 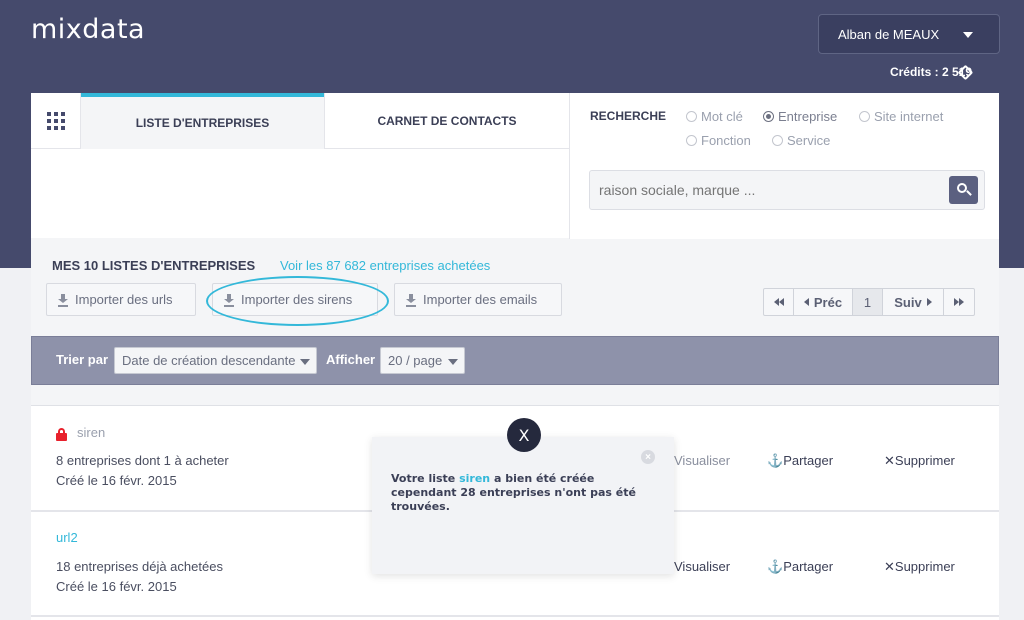 What do you see at coordinates (475, 478) in the screenshot?
I see `toast-list-name: siren` at bounding box center [475, 478].